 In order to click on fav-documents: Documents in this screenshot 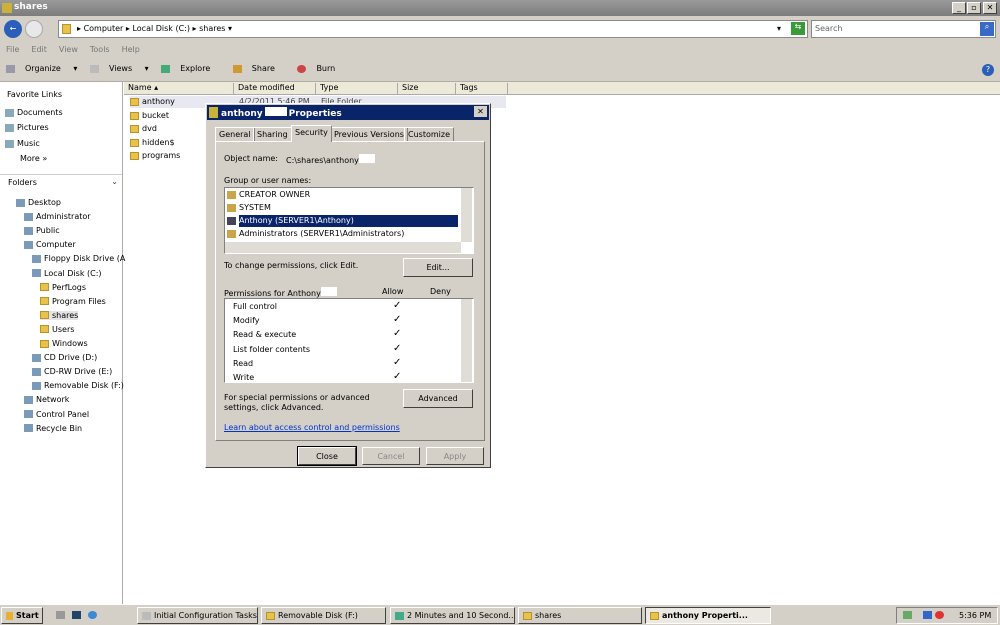, I will do `click(34, 112)`.